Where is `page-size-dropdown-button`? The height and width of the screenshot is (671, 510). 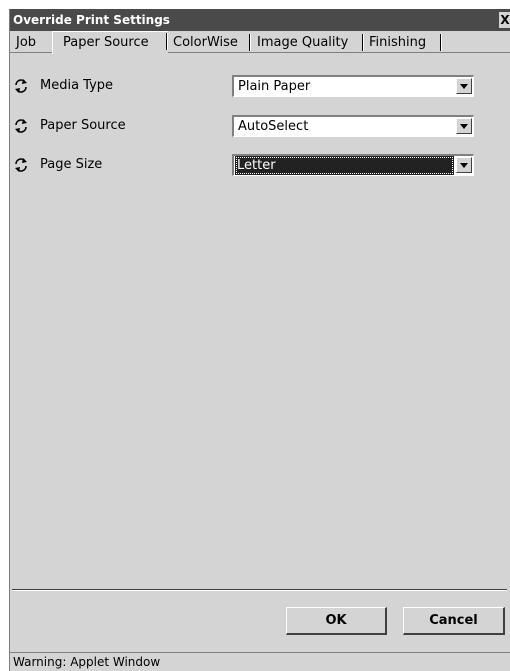 page-size-dropdown-button is located at coordinates (464, 165).